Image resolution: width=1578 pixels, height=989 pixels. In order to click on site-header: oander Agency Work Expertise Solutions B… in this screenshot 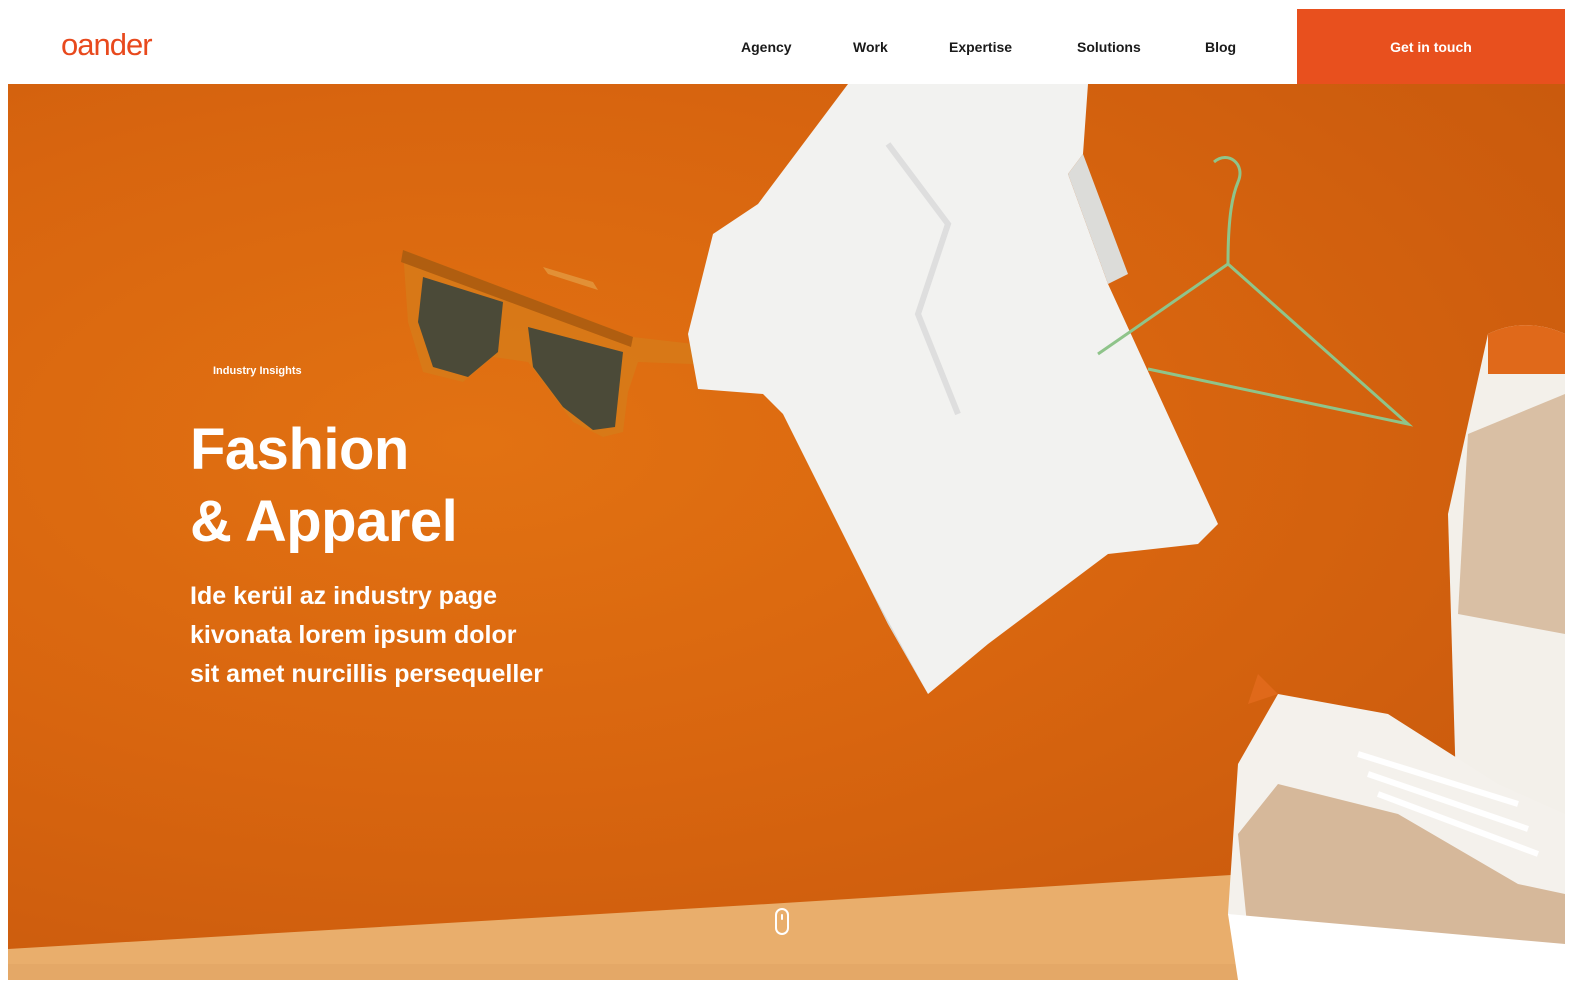, I will do `click(789, 42)`.